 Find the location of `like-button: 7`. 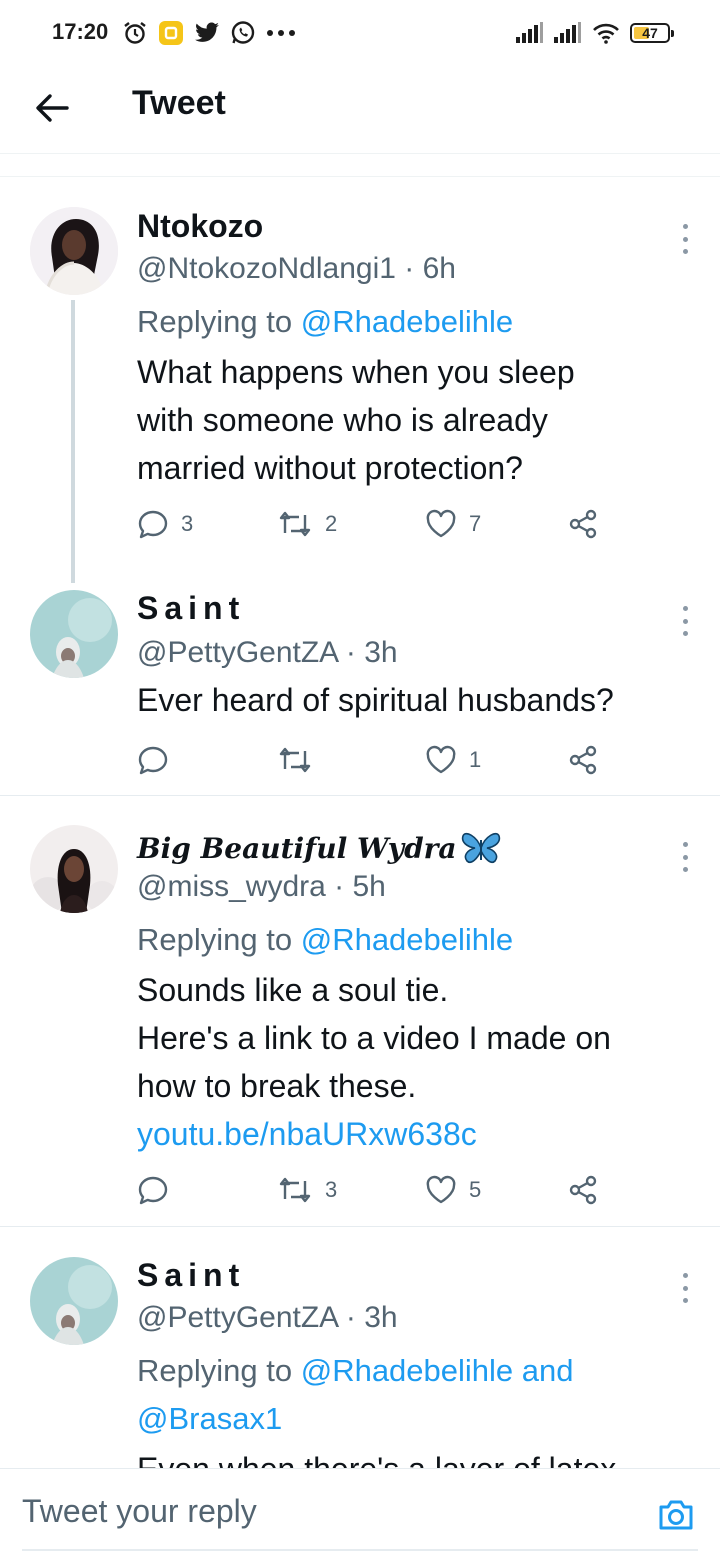

like-button: 7 is located at coordinates (453, 524).